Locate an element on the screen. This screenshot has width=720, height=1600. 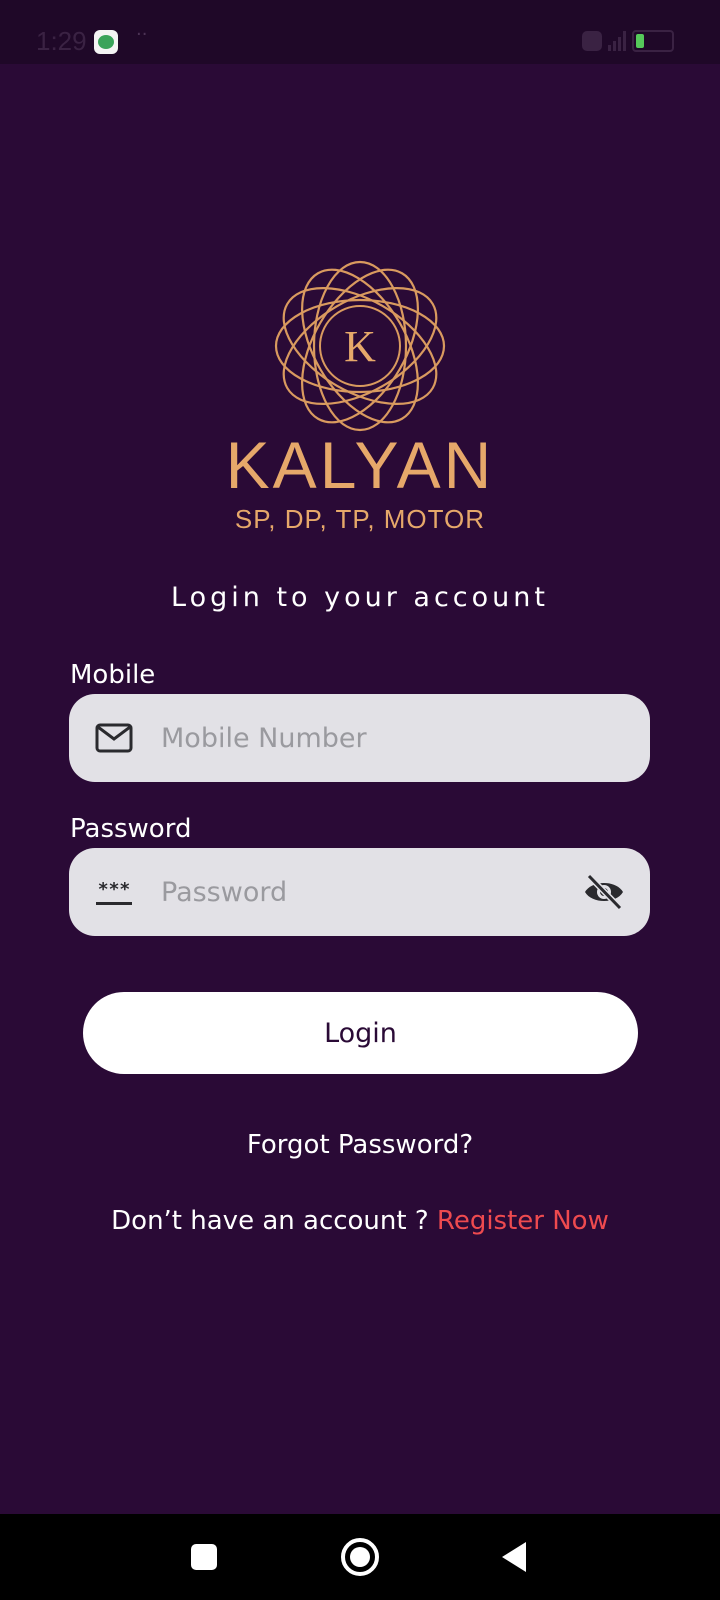
battery-icon is located at coordinates (653, 41).